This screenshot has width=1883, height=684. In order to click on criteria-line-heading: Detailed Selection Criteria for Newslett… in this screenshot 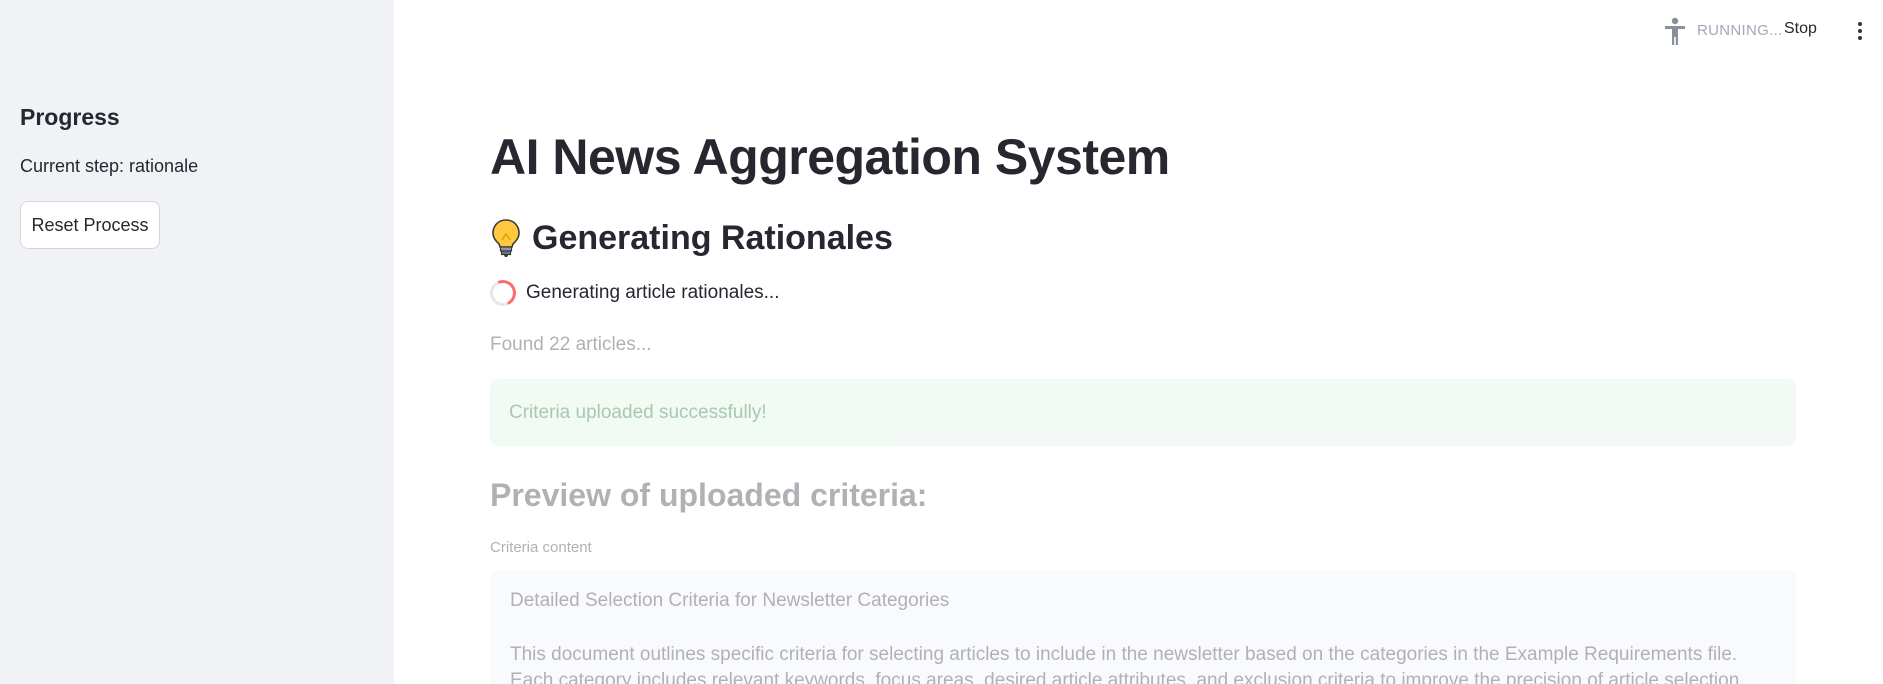, I will do `click(730, 600)`.